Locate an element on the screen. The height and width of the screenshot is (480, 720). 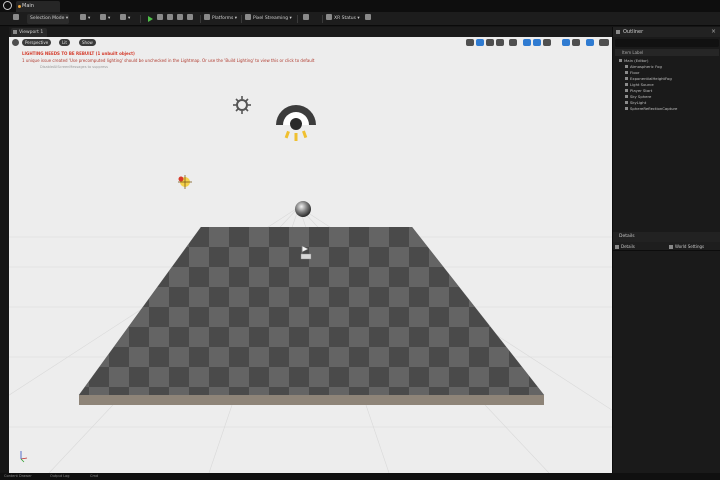
source-control-icon is located at coordinates (368, 17).